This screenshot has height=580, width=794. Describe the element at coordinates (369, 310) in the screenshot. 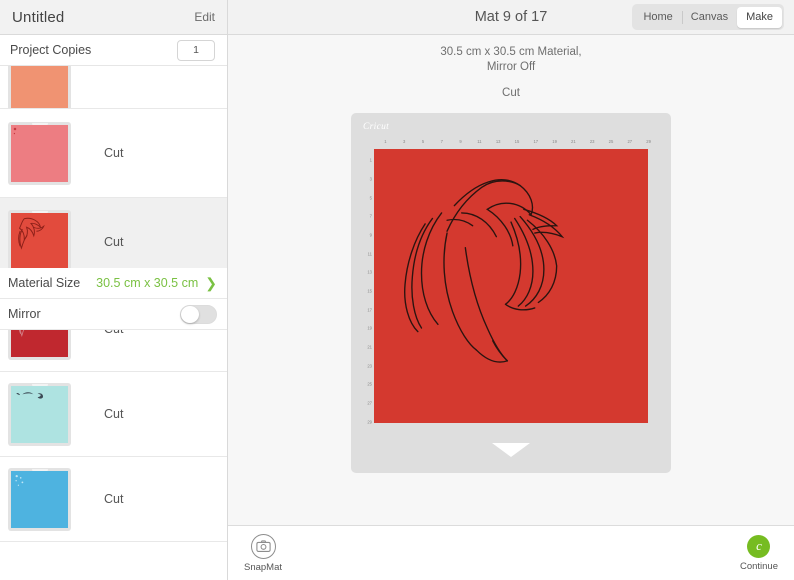

I see `ruler-tick-v: 17` at that location.